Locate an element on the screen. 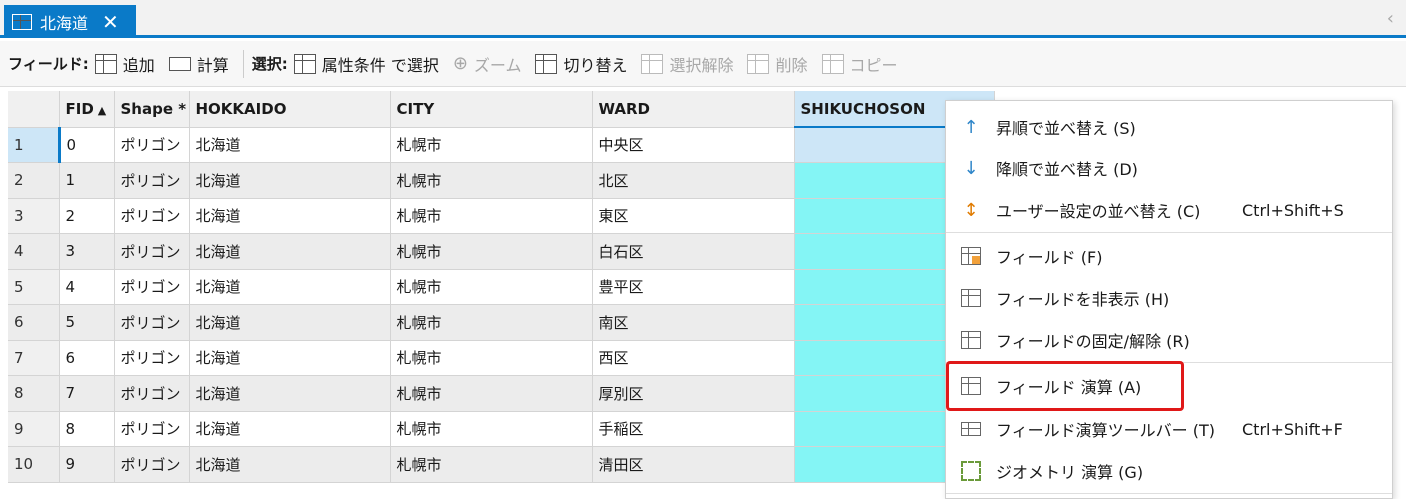 This screenshot has width=1406, height=499. cell-ward: 東区 is located at coordinates (693, 216).